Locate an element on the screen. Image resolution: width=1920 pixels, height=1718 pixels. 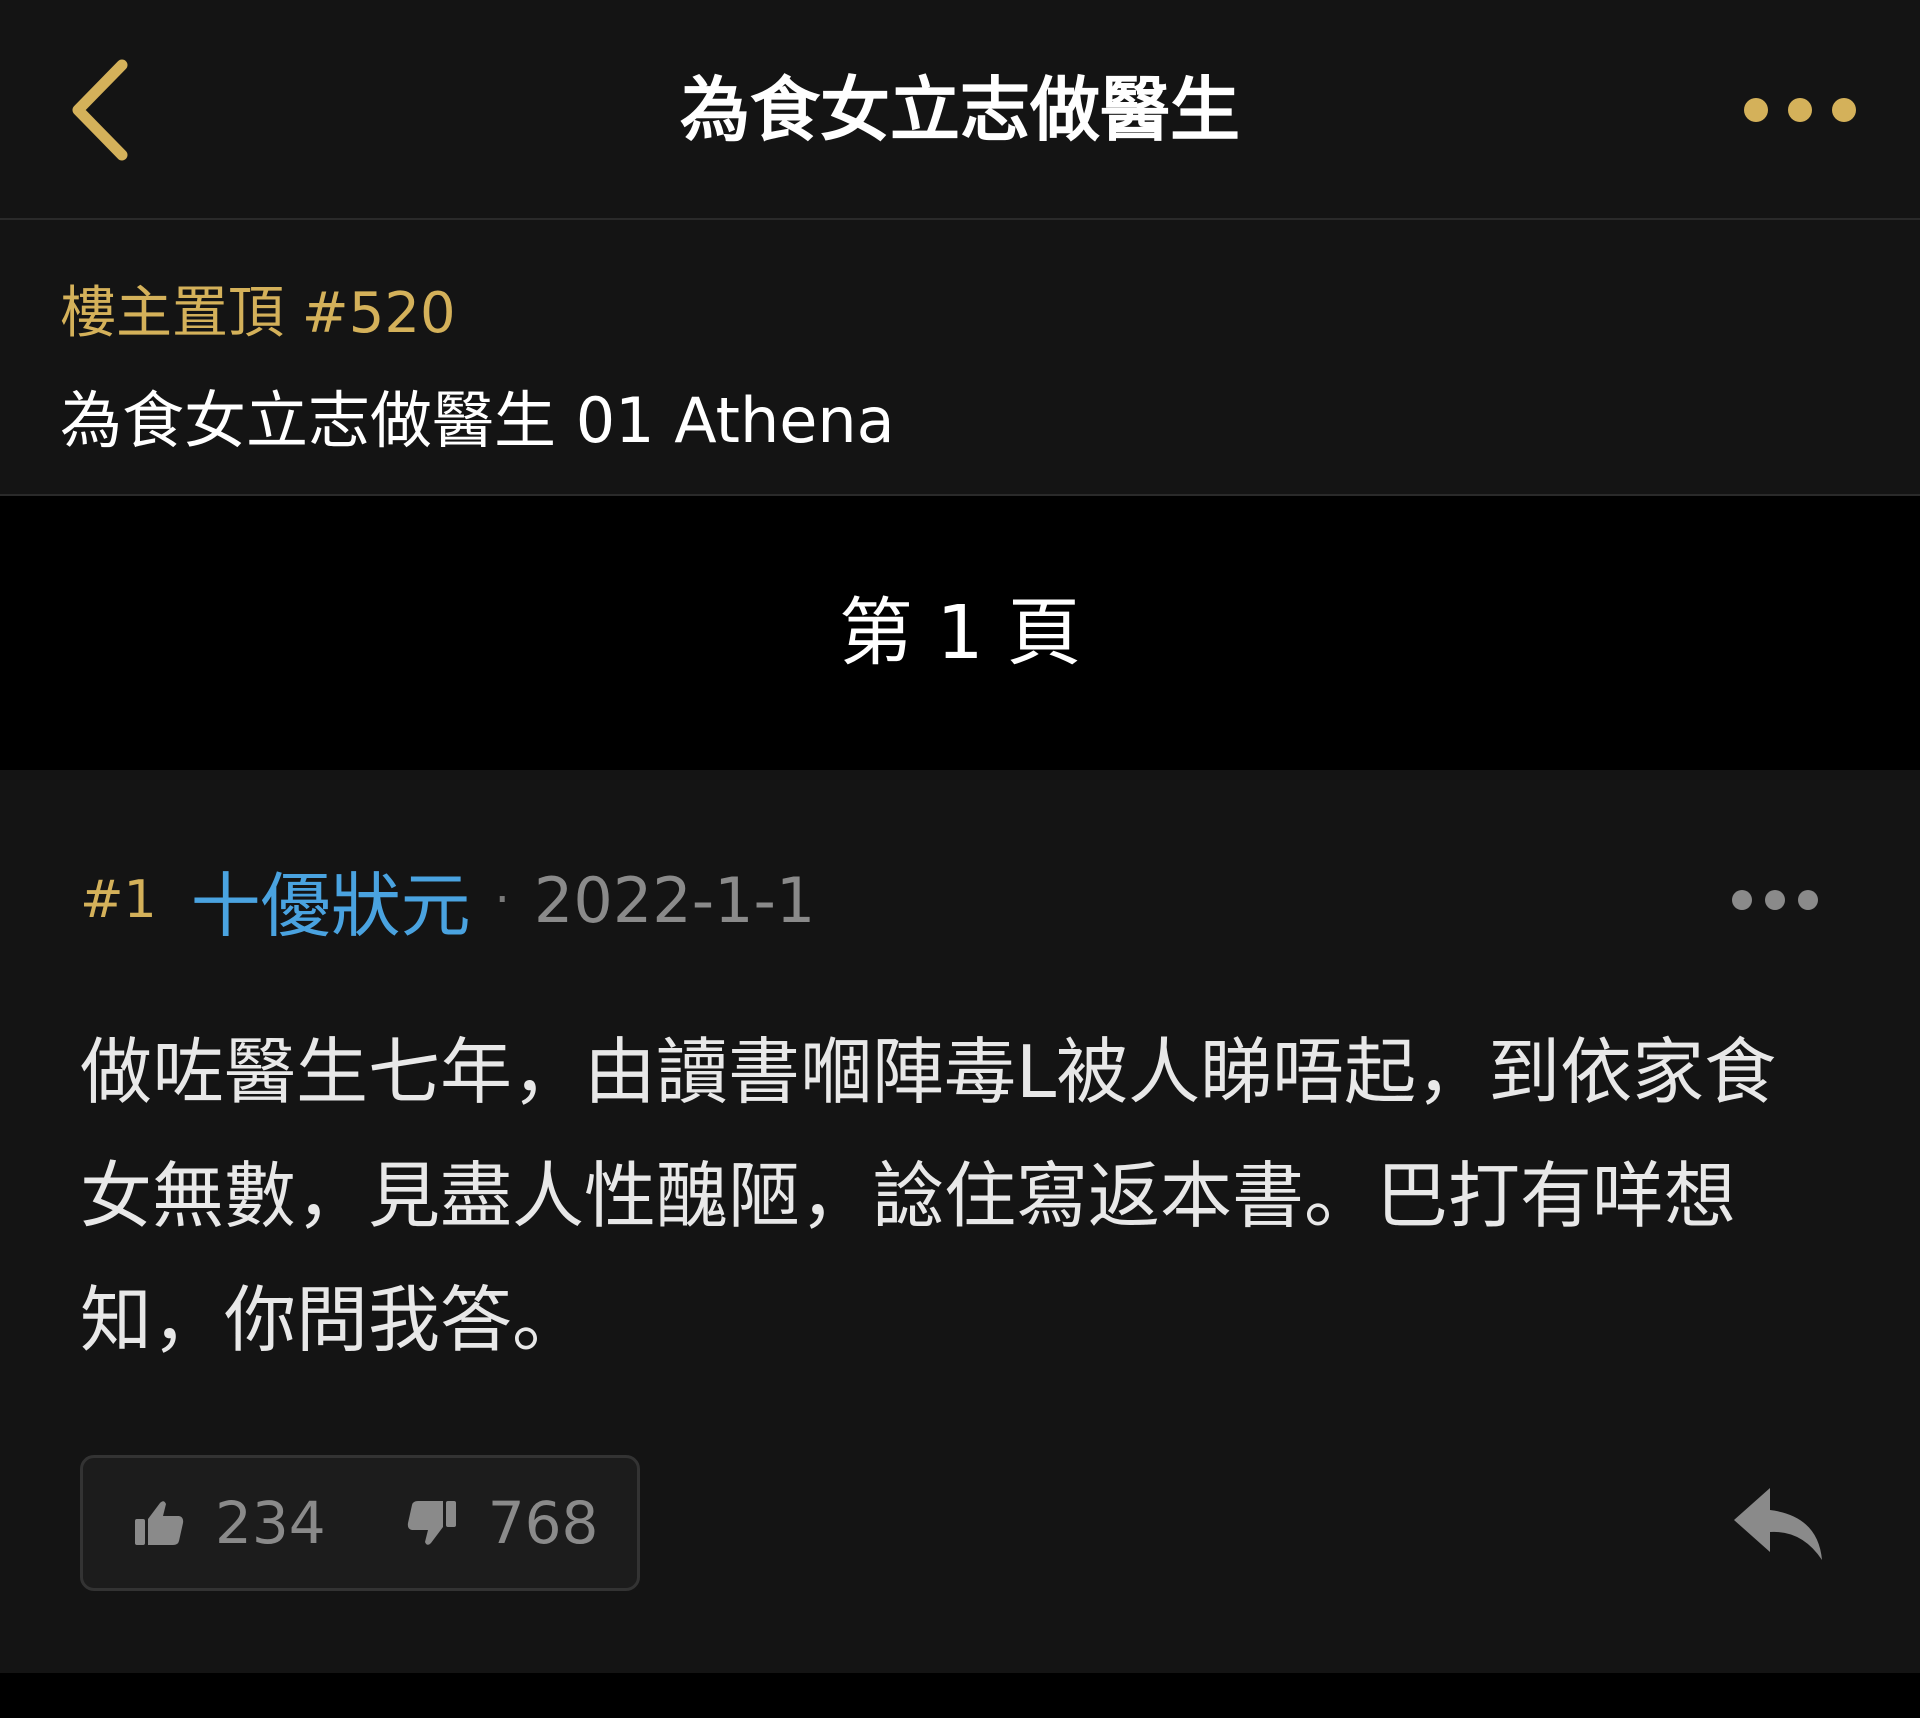
post-more-button is located at coordinates (1775, 900).